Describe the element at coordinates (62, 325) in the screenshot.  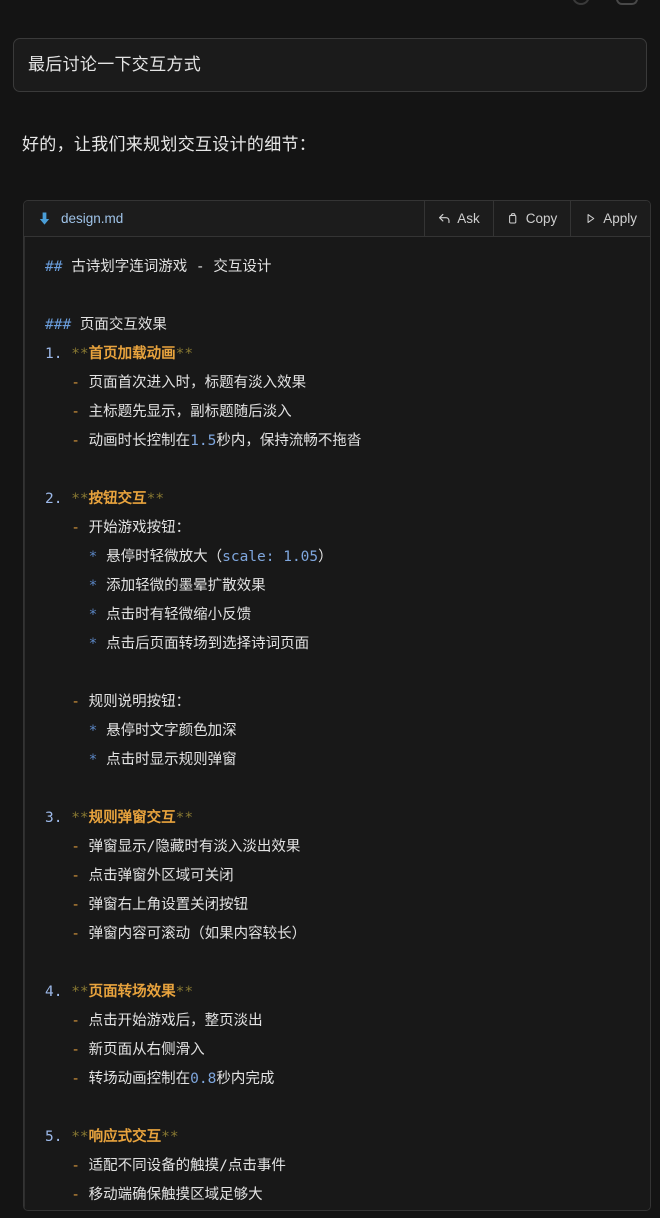
I see `code-token: ###` at that location.